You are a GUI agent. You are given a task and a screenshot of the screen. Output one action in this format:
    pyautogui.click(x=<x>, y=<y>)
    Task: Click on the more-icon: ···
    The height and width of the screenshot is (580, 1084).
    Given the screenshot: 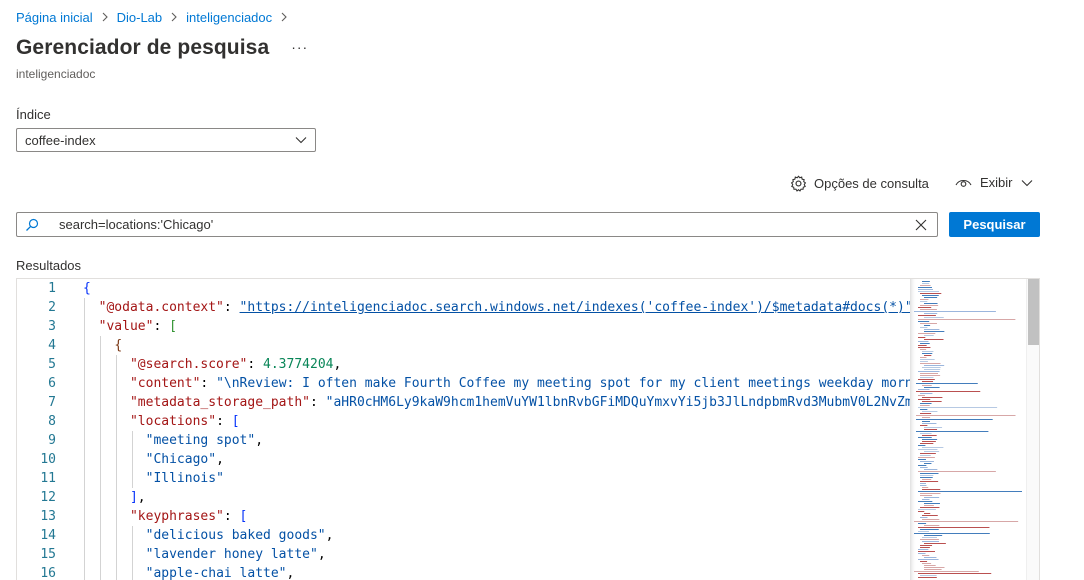 What is the action you would take?
    pyautogui.click(x=299, y=47)
    